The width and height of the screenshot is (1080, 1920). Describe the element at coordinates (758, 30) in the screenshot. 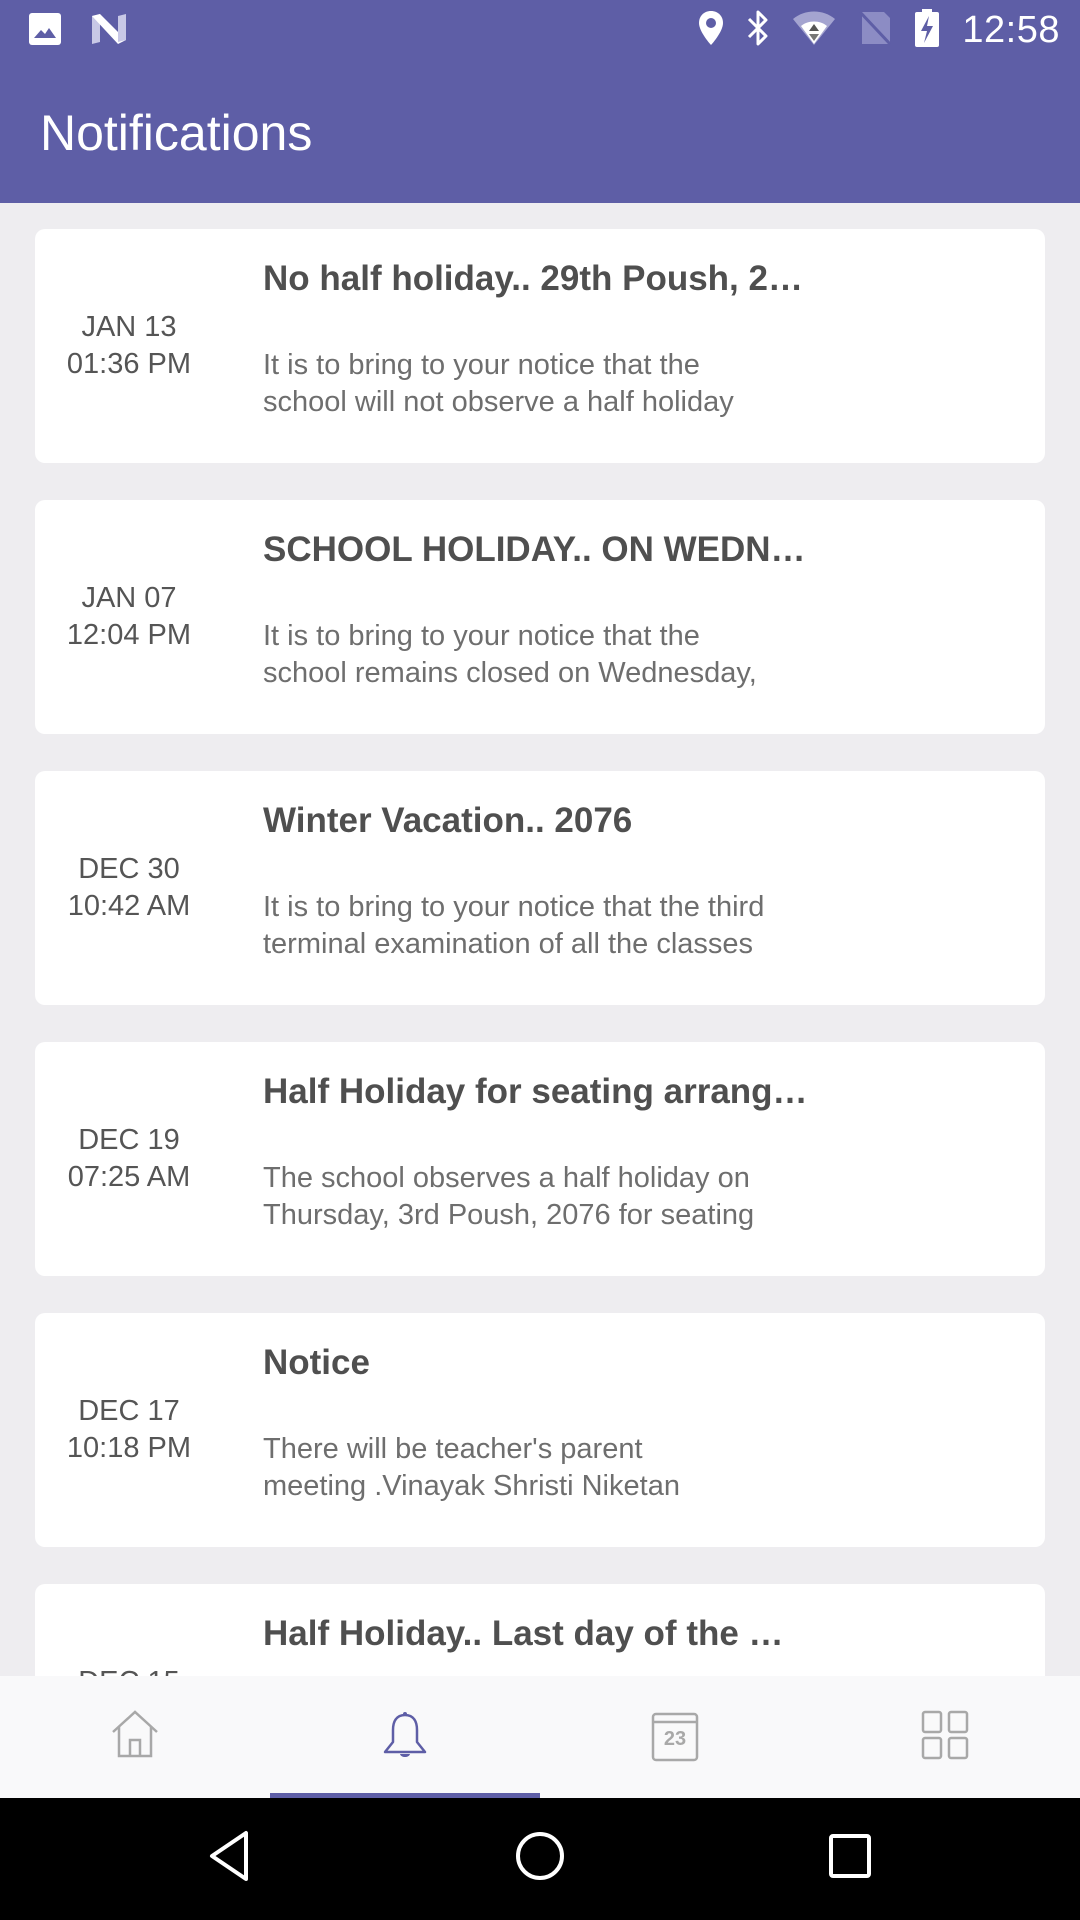

I see `bluetooth-icon` at that location.